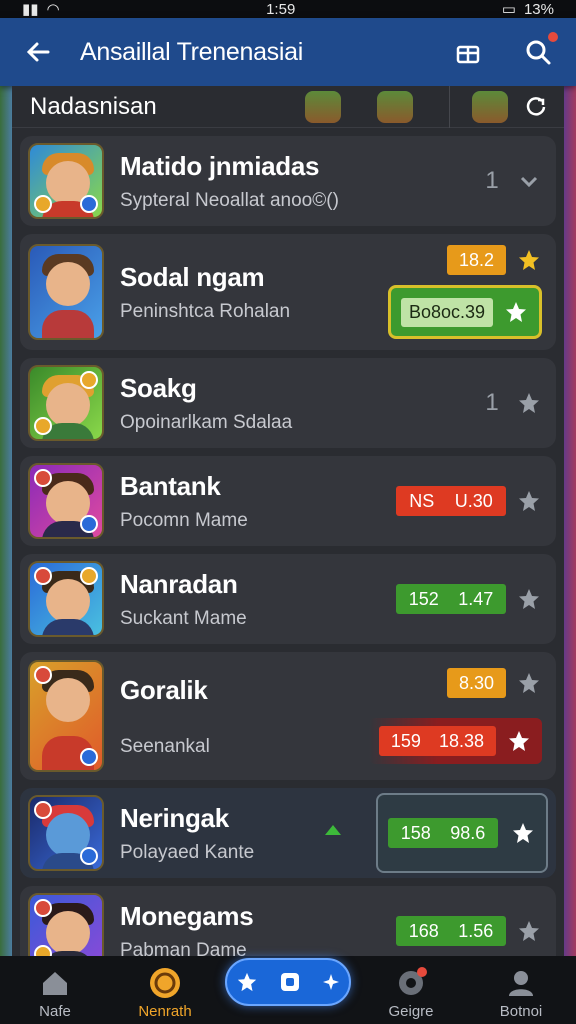 This screenshot has height=1024, width=576. Describe the element at coordinates (405, 740) in the screenshot. I see `stat-a: 159` at that location.